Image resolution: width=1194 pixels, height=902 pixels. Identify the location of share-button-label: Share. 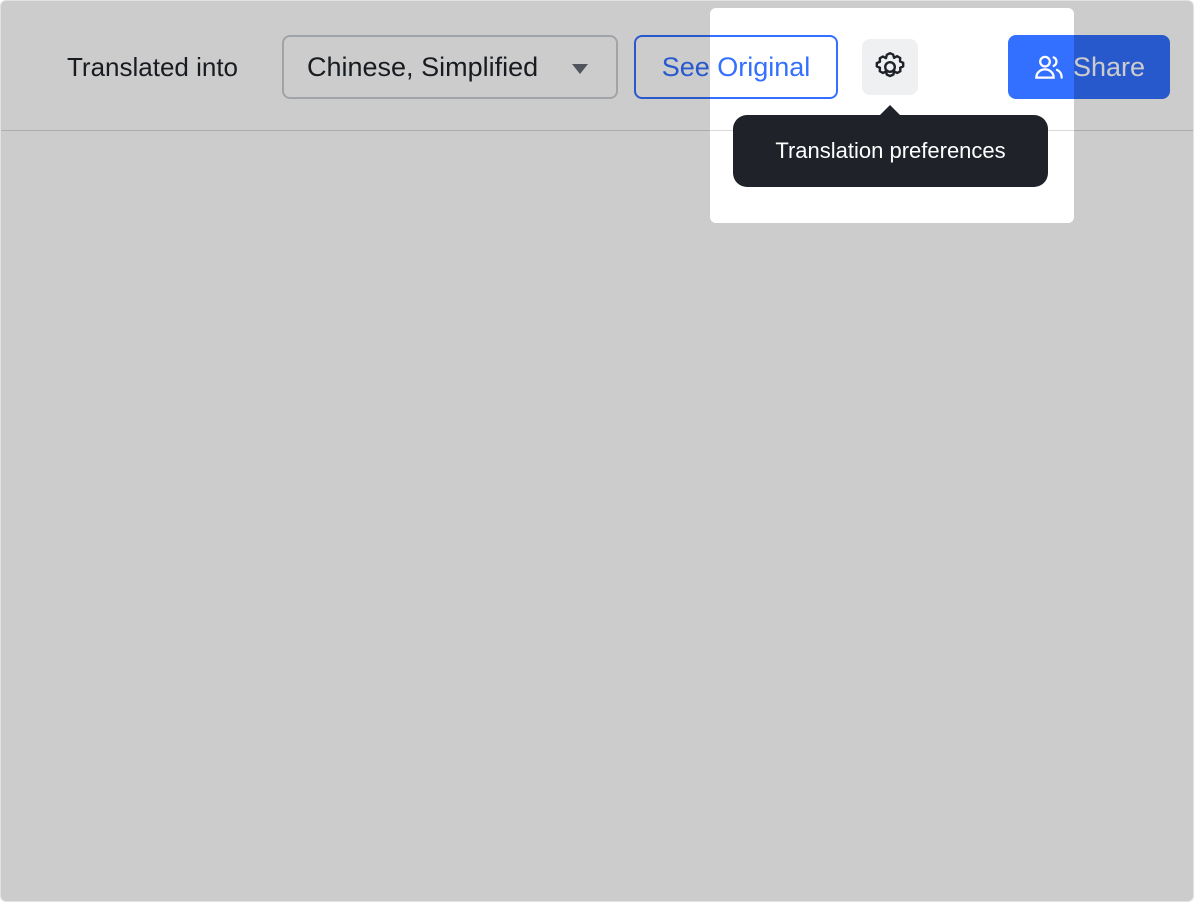
(1109, 66).